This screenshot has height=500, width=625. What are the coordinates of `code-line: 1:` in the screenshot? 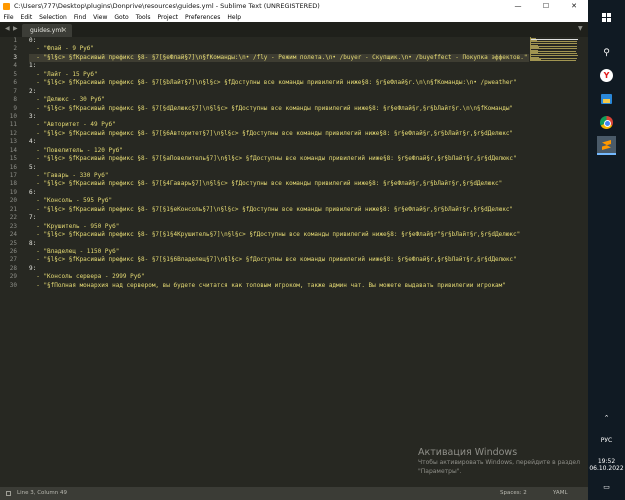 It's located at (279, 66).